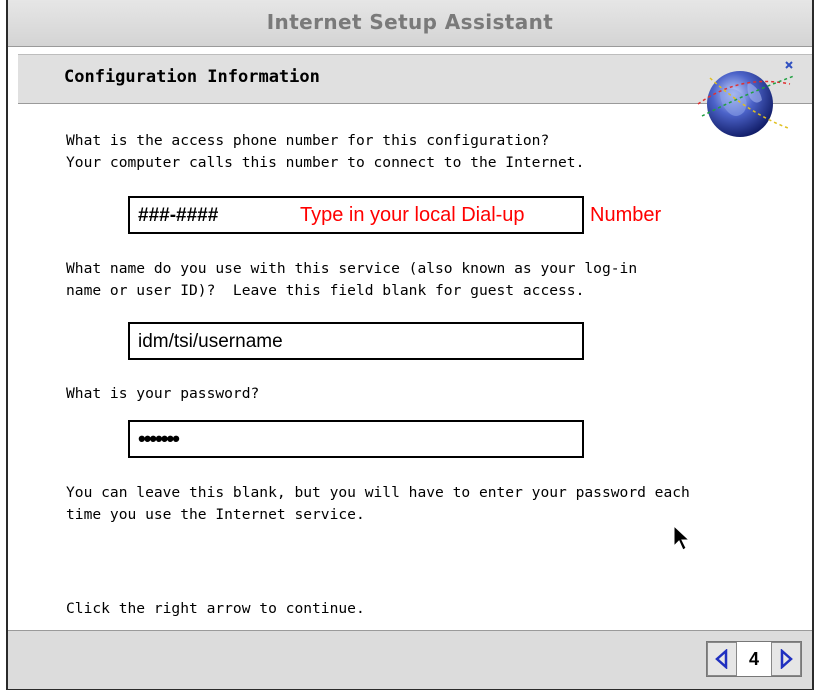 This screenshot has height=694, width=820. What do you see at coordinates (626, 215) in the screenshot?
I see `phone-hint-continuation: Number` at bounding box center [626, 215].